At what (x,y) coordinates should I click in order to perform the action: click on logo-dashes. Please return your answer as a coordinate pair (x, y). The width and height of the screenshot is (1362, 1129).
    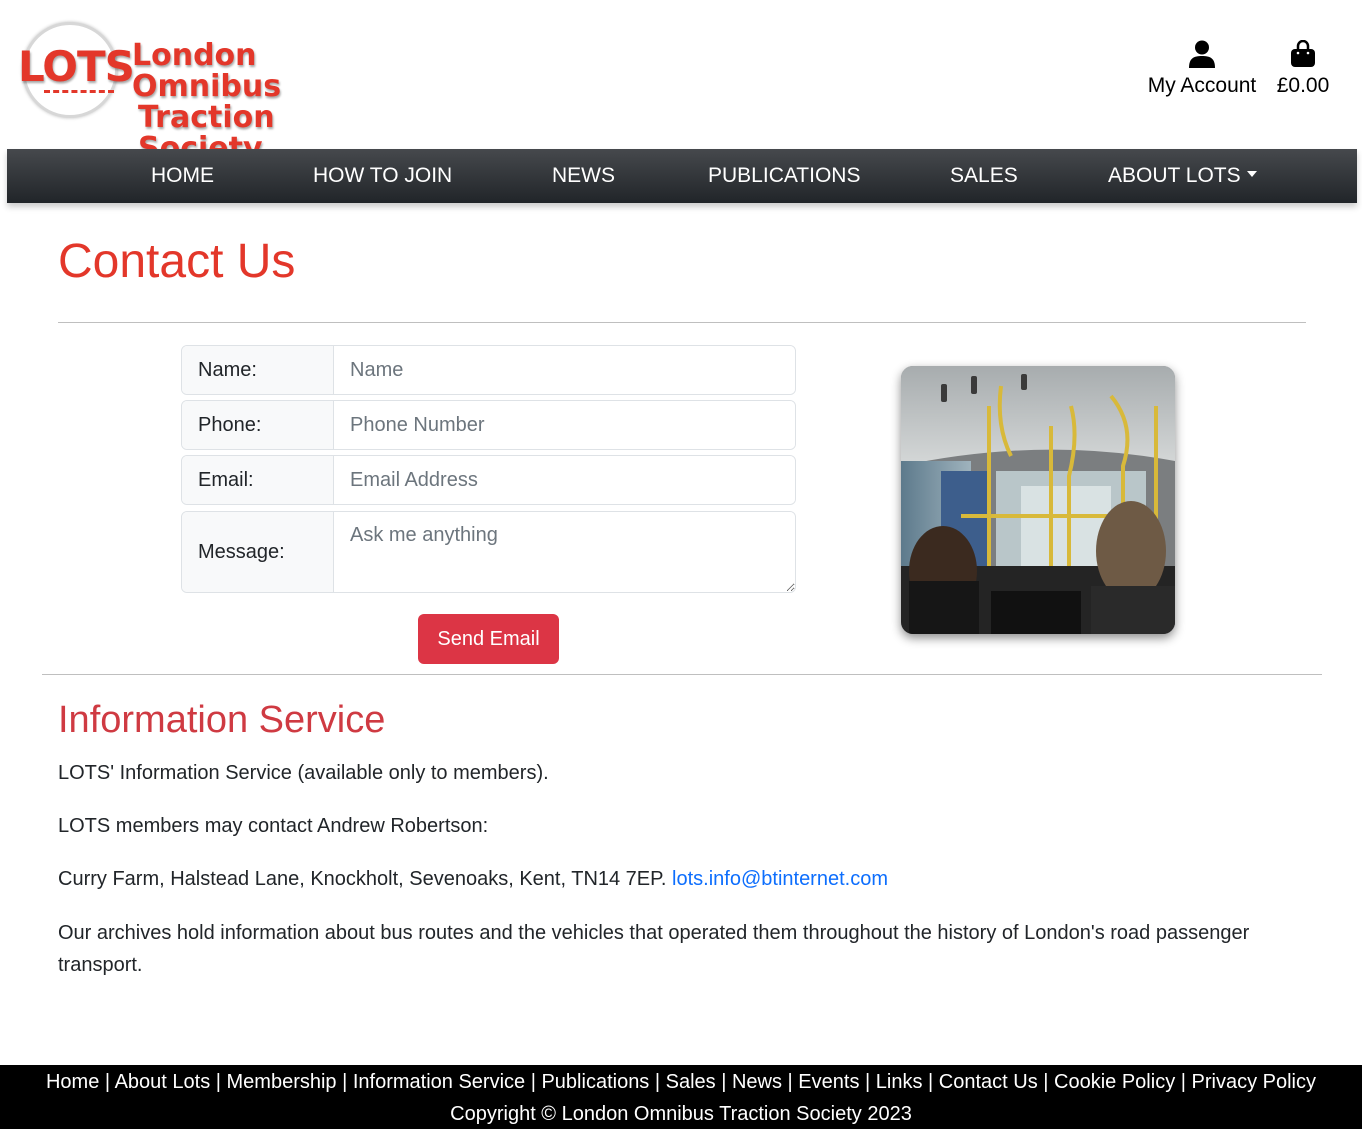
    Looking at the image, I should click on (79, 92).